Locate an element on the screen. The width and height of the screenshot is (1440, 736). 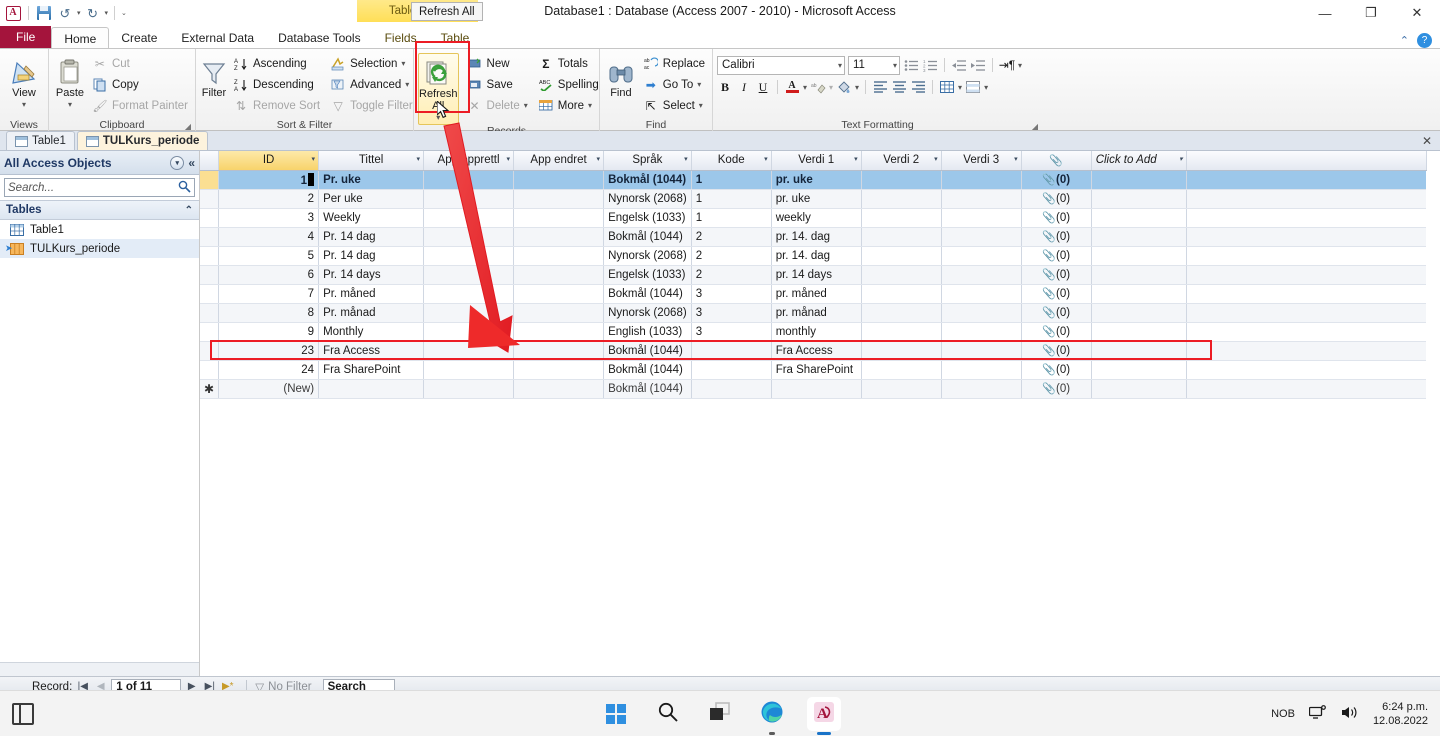
more-button: More ▾ is located at coordinates (568, 105).